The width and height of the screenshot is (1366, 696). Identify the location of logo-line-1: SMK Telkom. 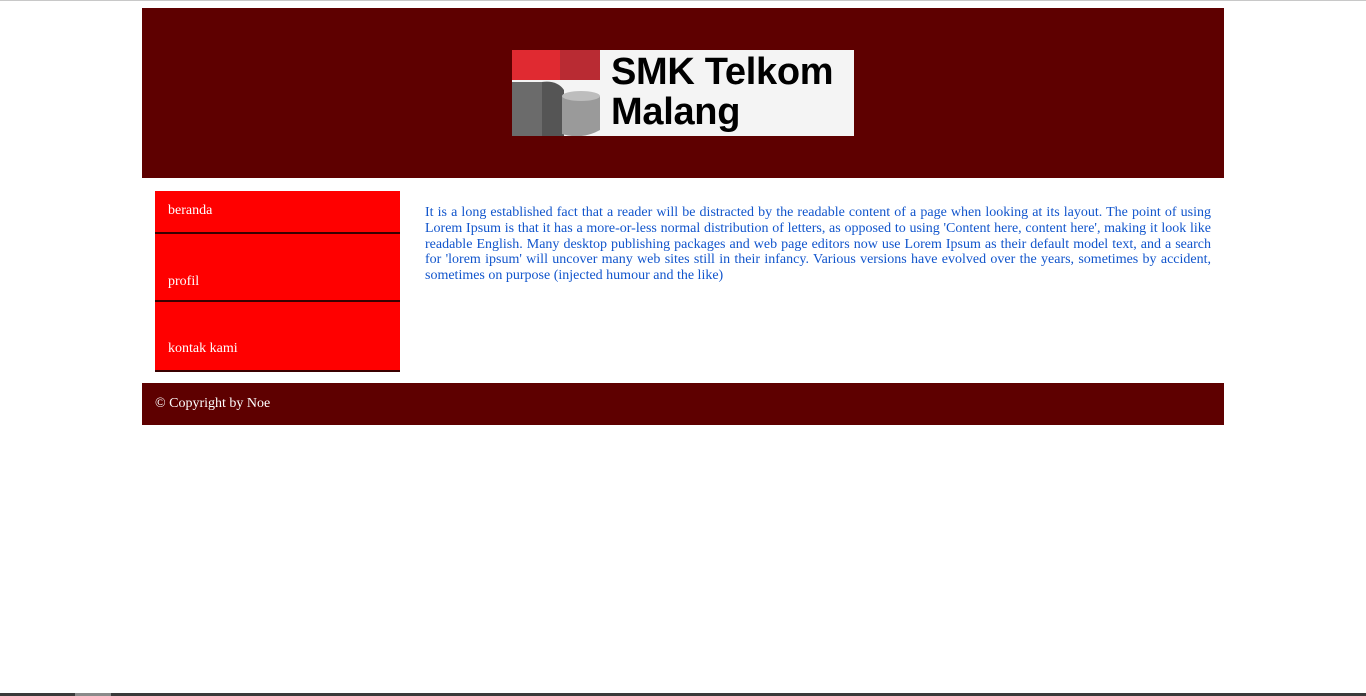
(722, 72).